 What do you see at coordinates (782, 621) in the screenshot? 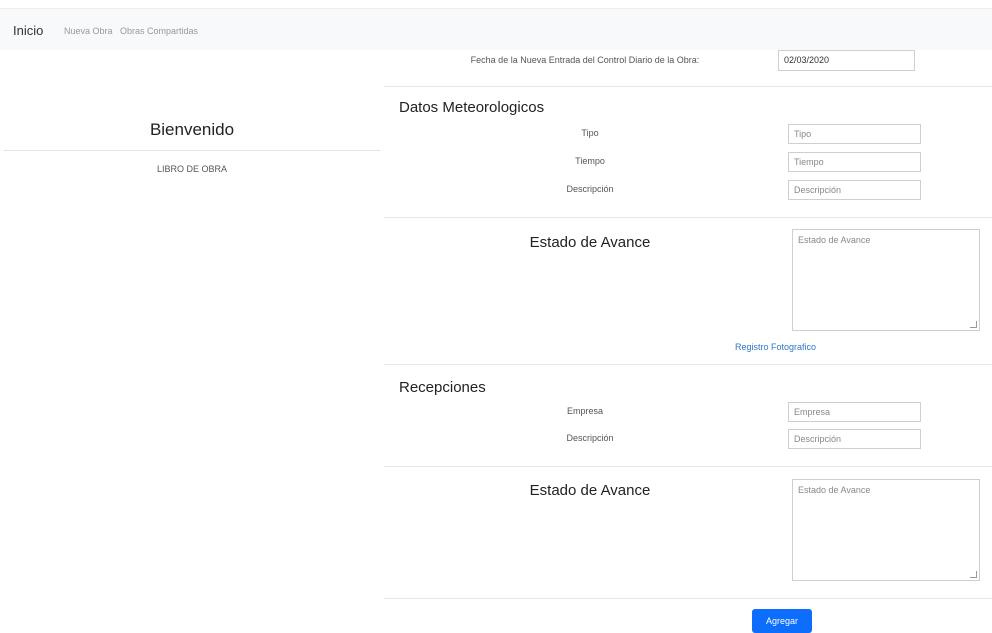
I see `agregar-button: Agregar` at bounding box center [782, 621].